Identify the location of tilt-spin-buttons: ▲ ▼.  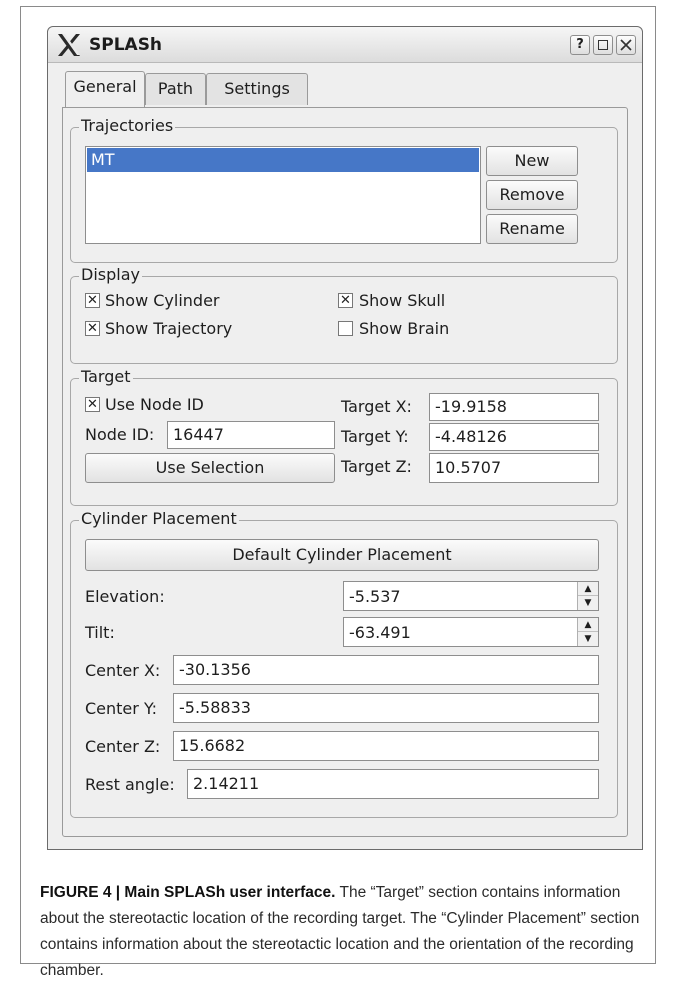
(587, 632).